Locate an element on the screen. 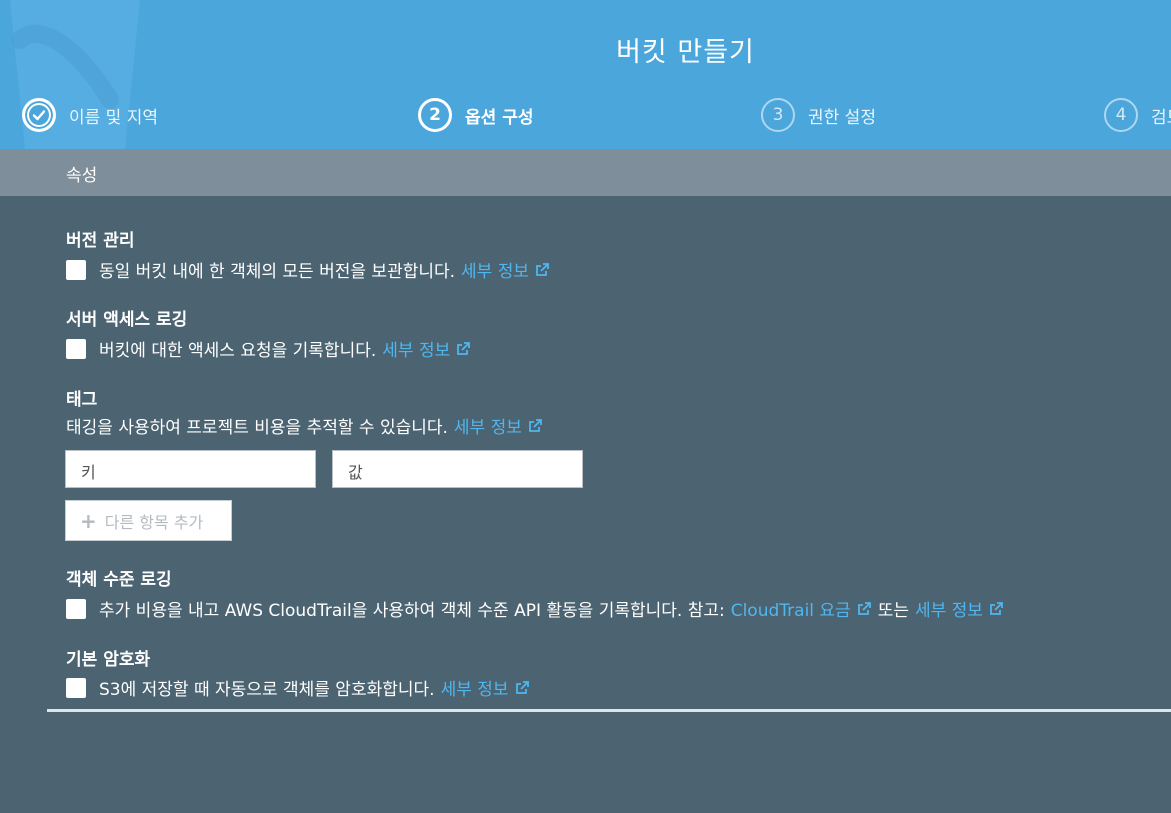 The height and width of the screenshot is (813, 1171). object-logging-title: 객체 수준 로깅 is located at coordinates (119, 580).